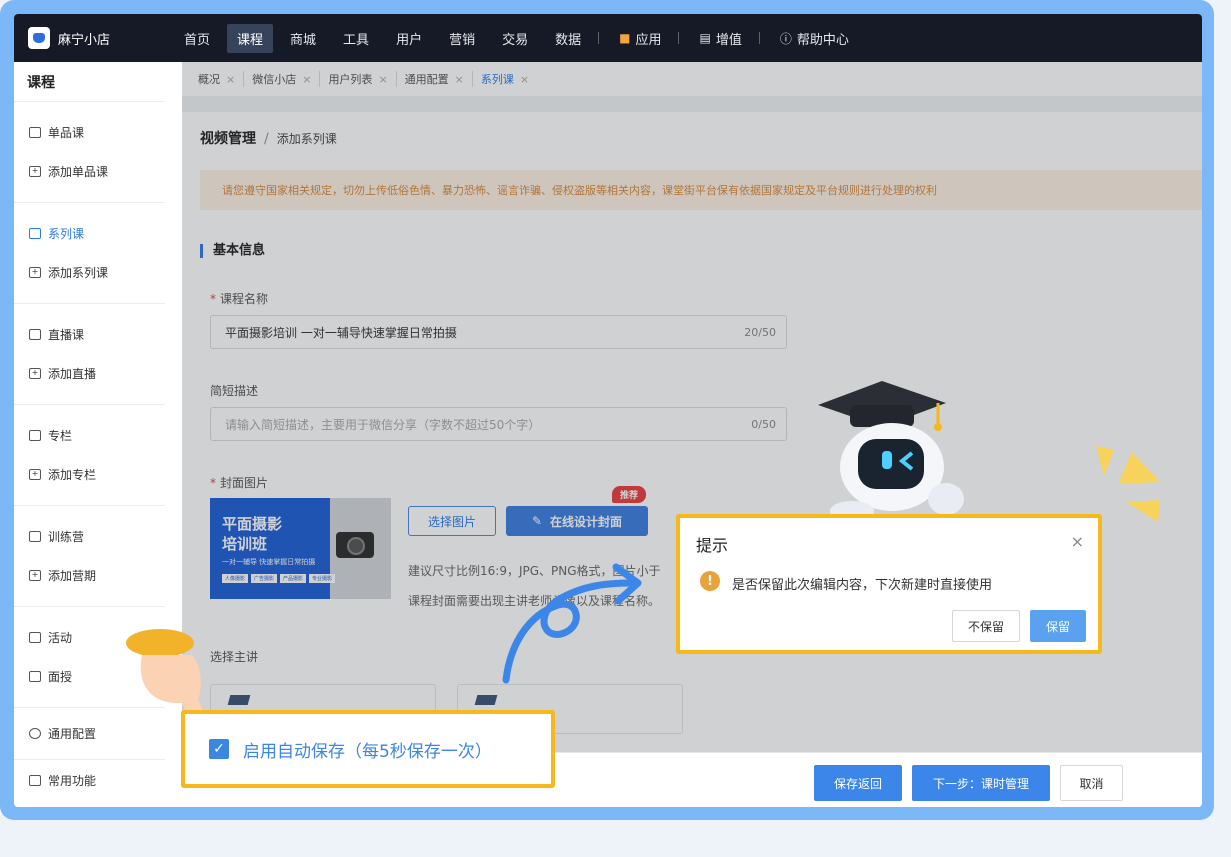  I want to click on save-back-button: 保存返回, so click(858, 783).